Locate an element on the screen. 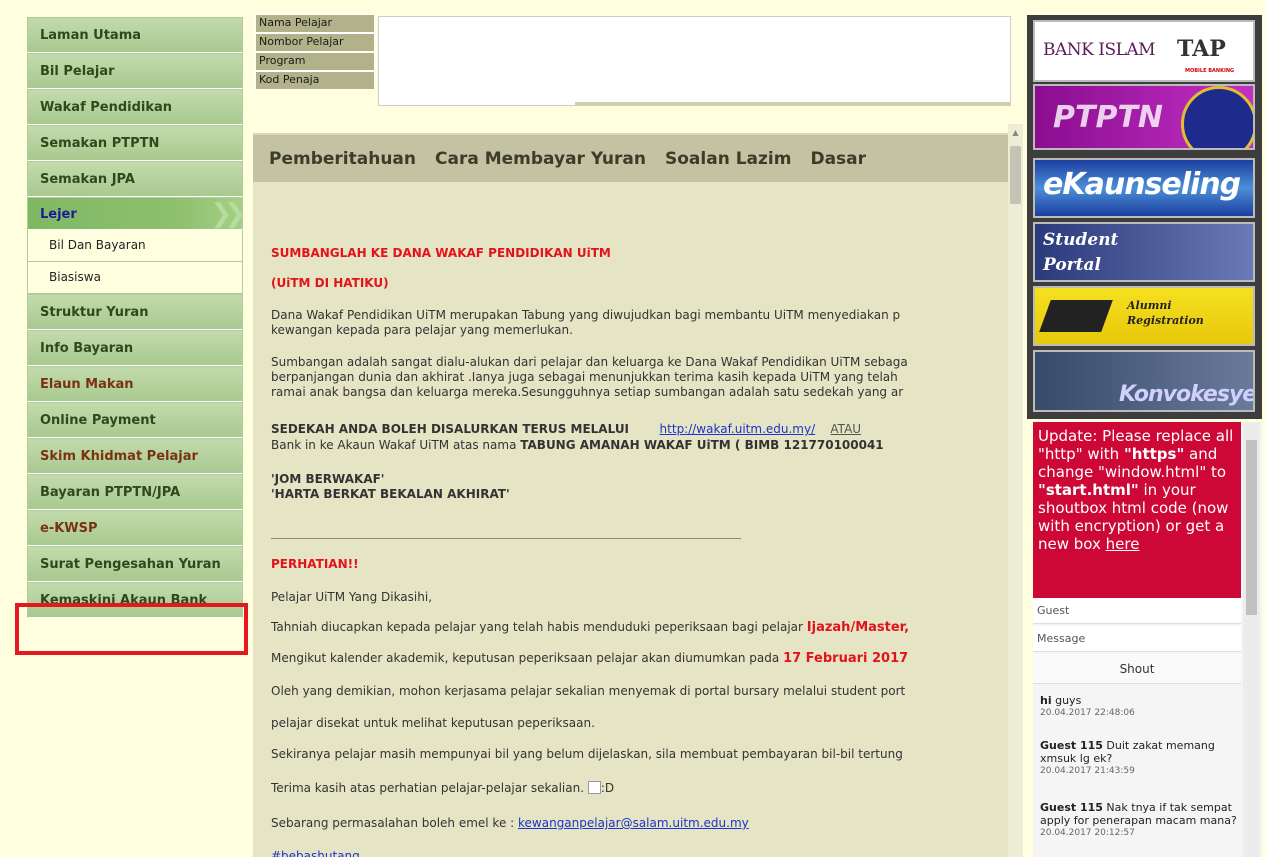 The height and width of the screenshot is (857, 1266). nav-laman-utama: Laman Utama is located at coordinates (135, 35).